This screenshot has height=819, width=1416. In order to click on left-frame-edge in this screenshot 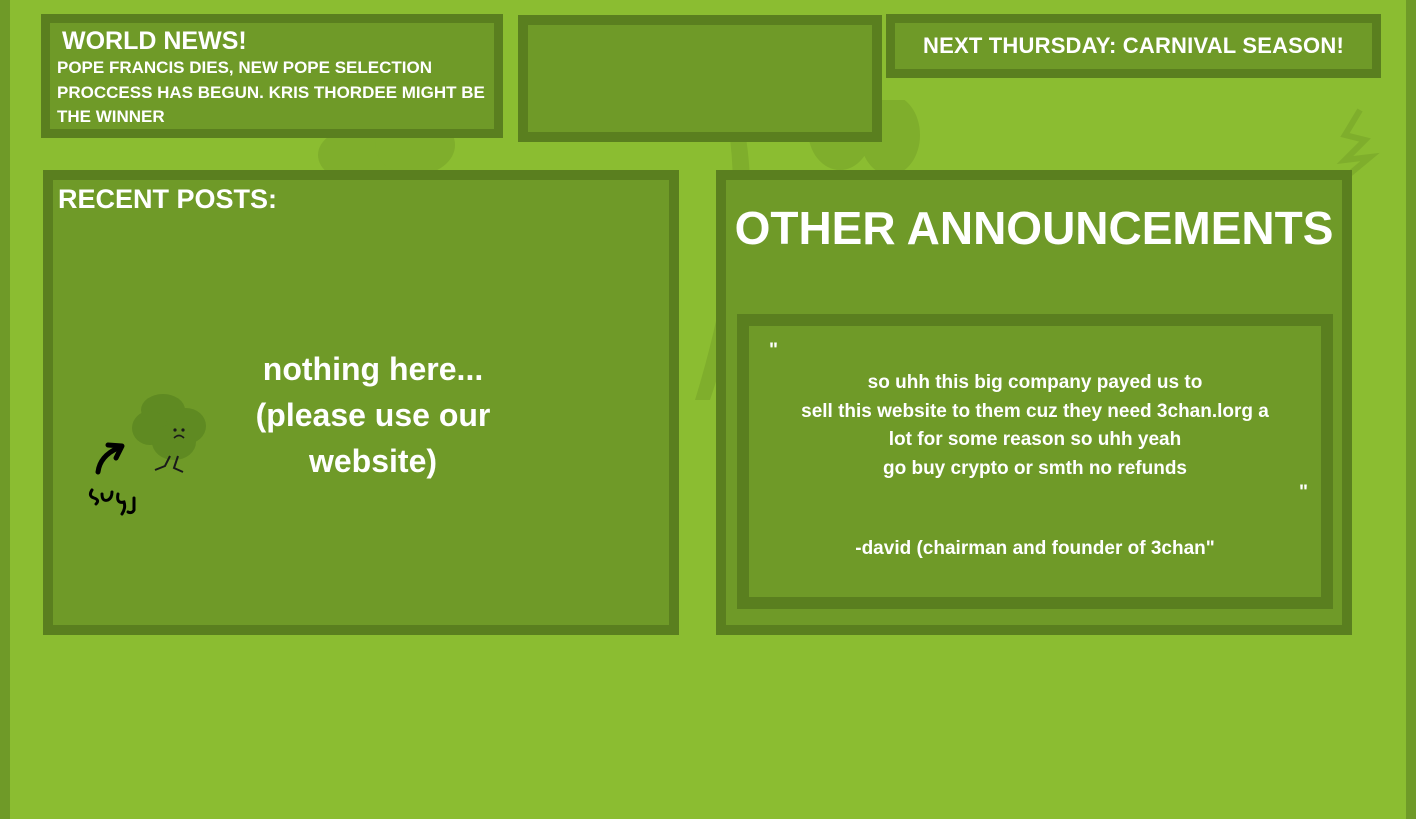, I will do `click(5, 409)`.